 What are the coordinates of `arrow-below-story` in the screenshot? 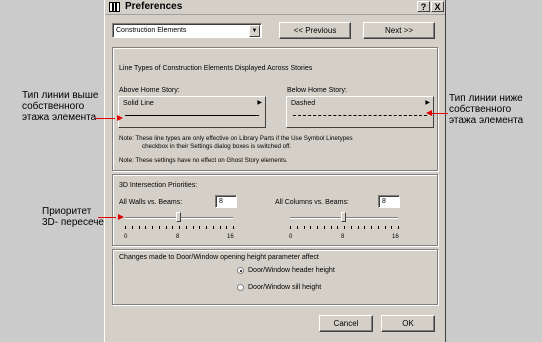 It's located at (440, 113).